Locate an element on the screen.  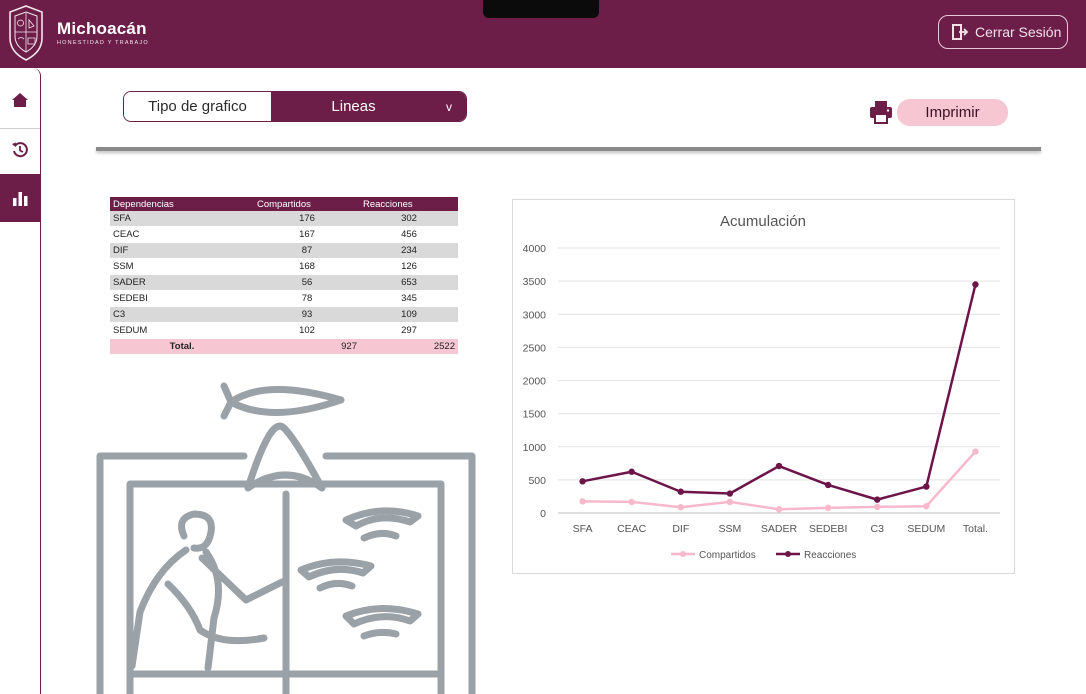
table-row: SADER 56 653 is located at coordinates (284, 282).